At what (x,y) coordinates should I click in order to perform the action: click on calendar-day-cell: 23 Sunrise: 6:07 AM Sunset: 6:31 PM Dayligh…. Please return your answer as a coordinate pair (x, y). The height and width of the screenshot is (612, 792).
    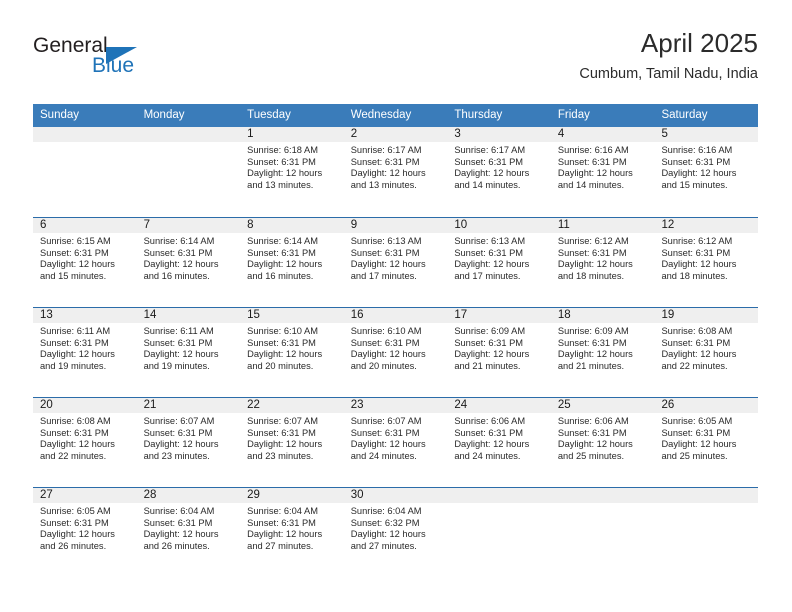
    Looking at the image, I should click on (396, 442).